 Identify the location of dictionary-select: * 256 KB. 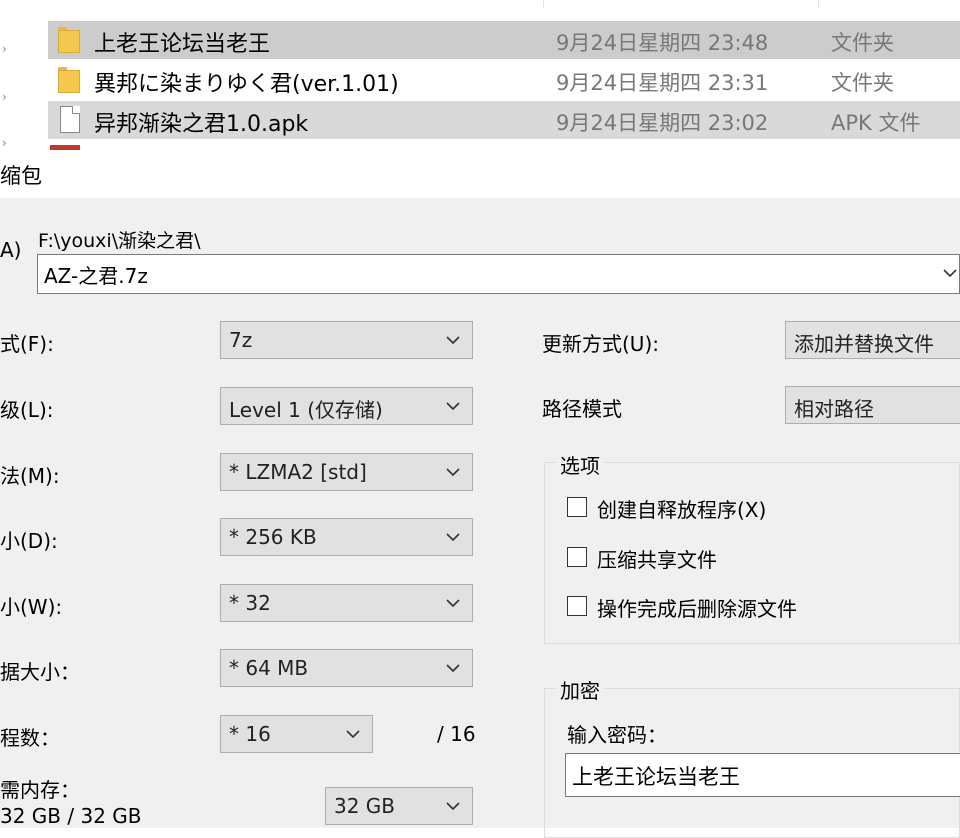
(346, 537).